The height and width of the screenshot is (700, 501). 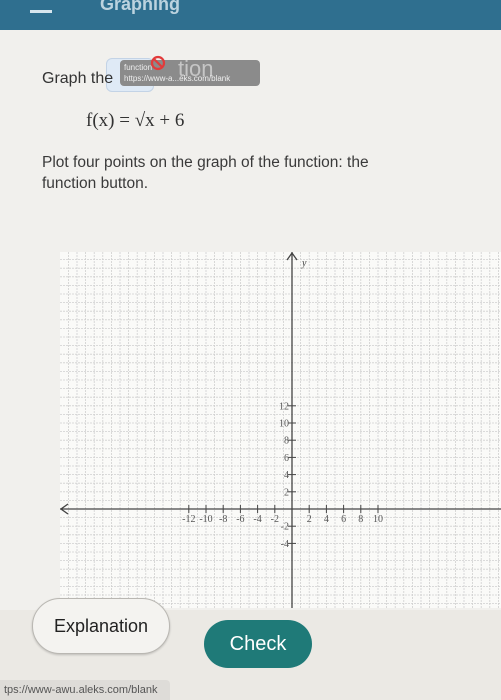 I want to click on y-tick-label: 8, so click(x=286, y=441).